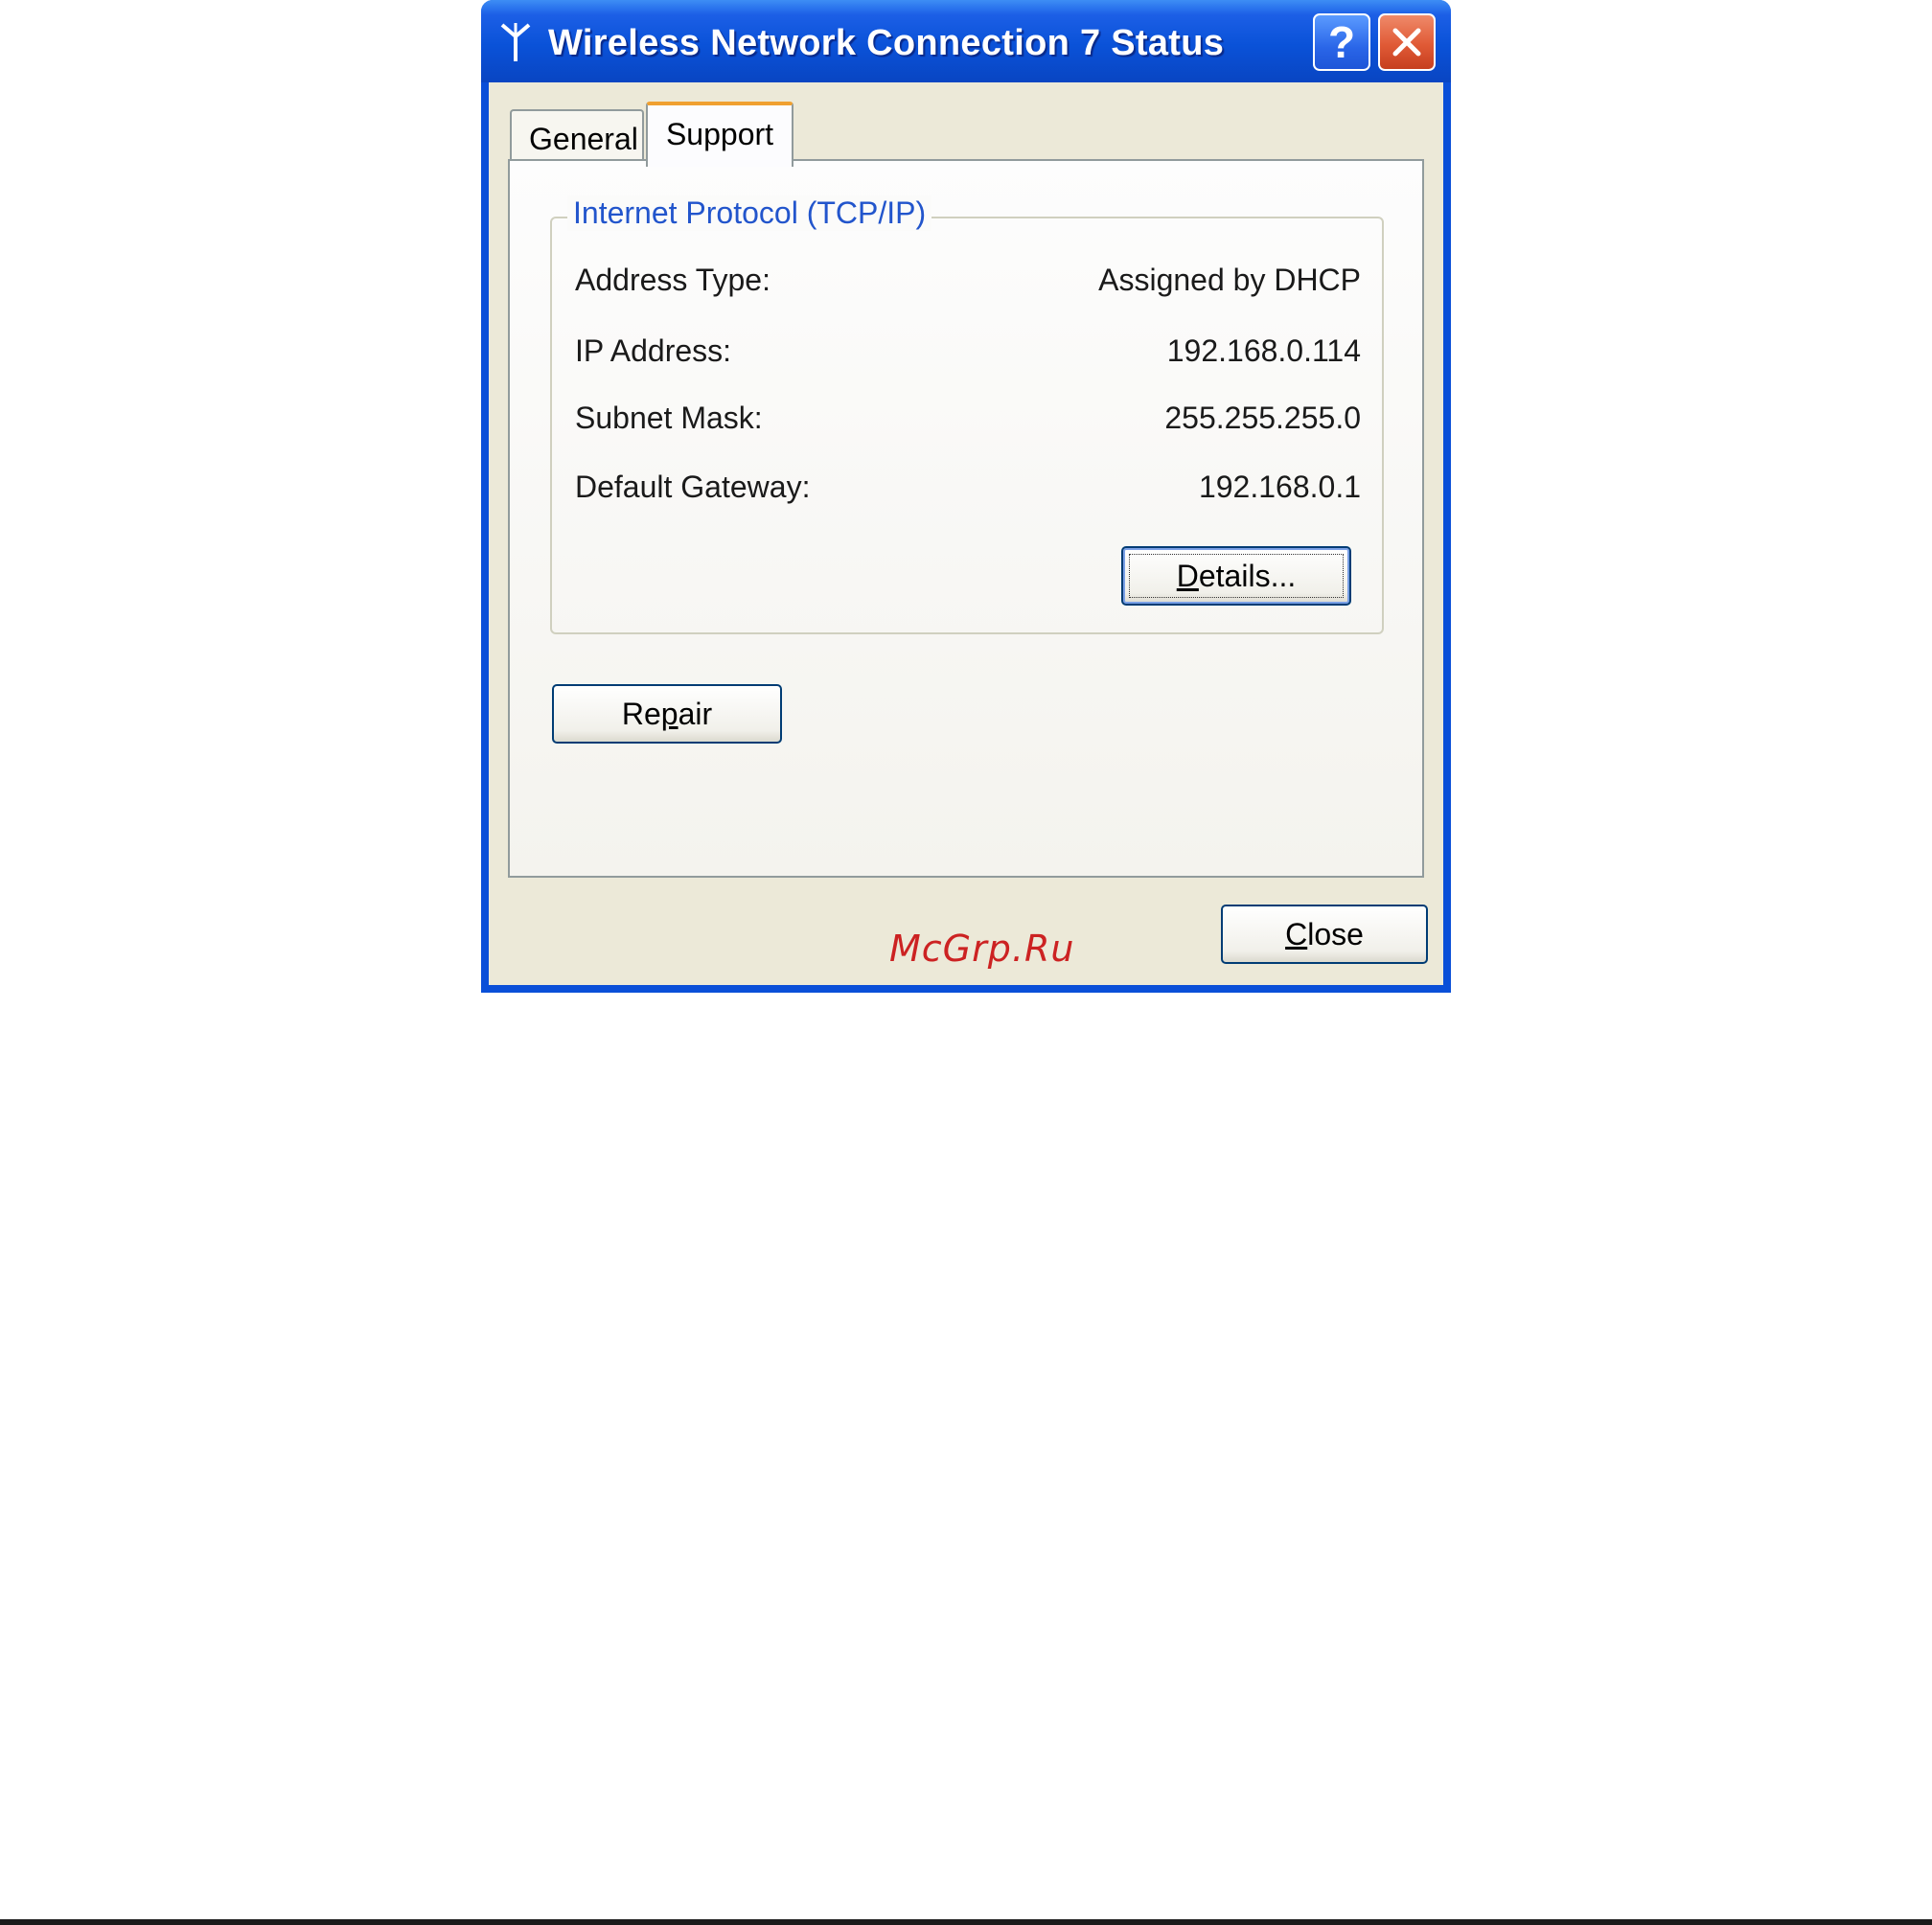 This screenshot has width=1932, height=1925. Describe the element at coordinates (749, 213) in the screenshot. I see `group-legend: Internet Protocol (TCP/IP)` at that location.